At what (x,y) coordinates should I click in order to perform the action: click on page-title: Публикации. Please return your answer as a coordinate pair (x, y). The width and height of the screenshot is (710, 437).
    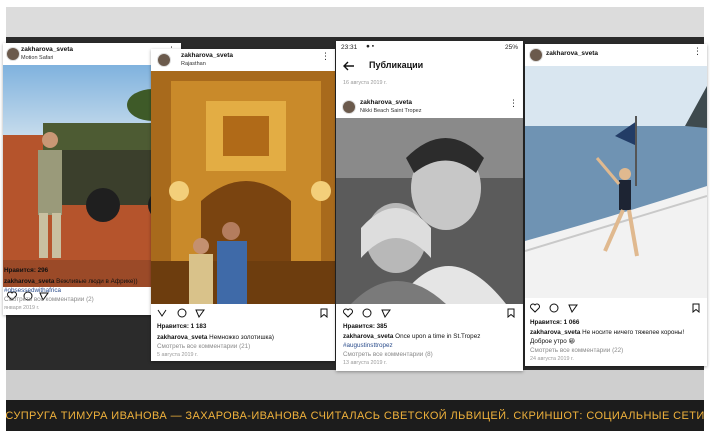
    Looking at the image, I should click on (396, 65).